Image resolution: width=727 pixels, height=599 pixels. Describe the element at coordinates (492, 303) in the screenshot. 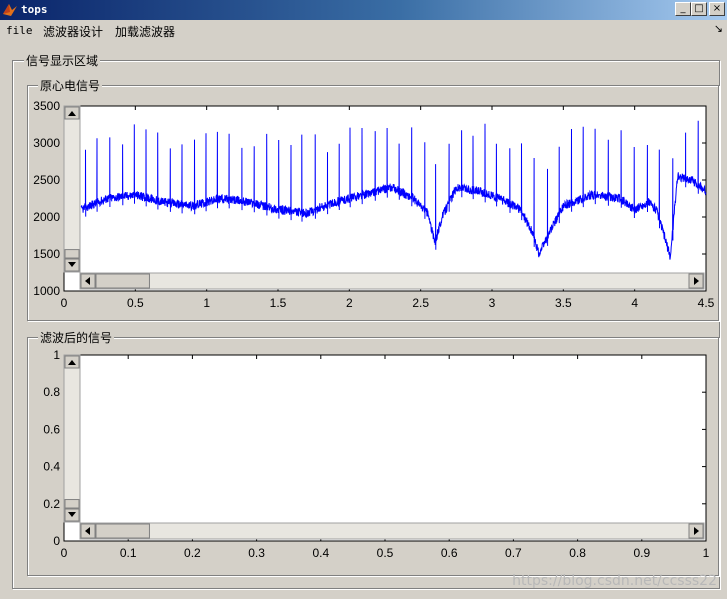

I see `x-tick-label: 3` at that location.